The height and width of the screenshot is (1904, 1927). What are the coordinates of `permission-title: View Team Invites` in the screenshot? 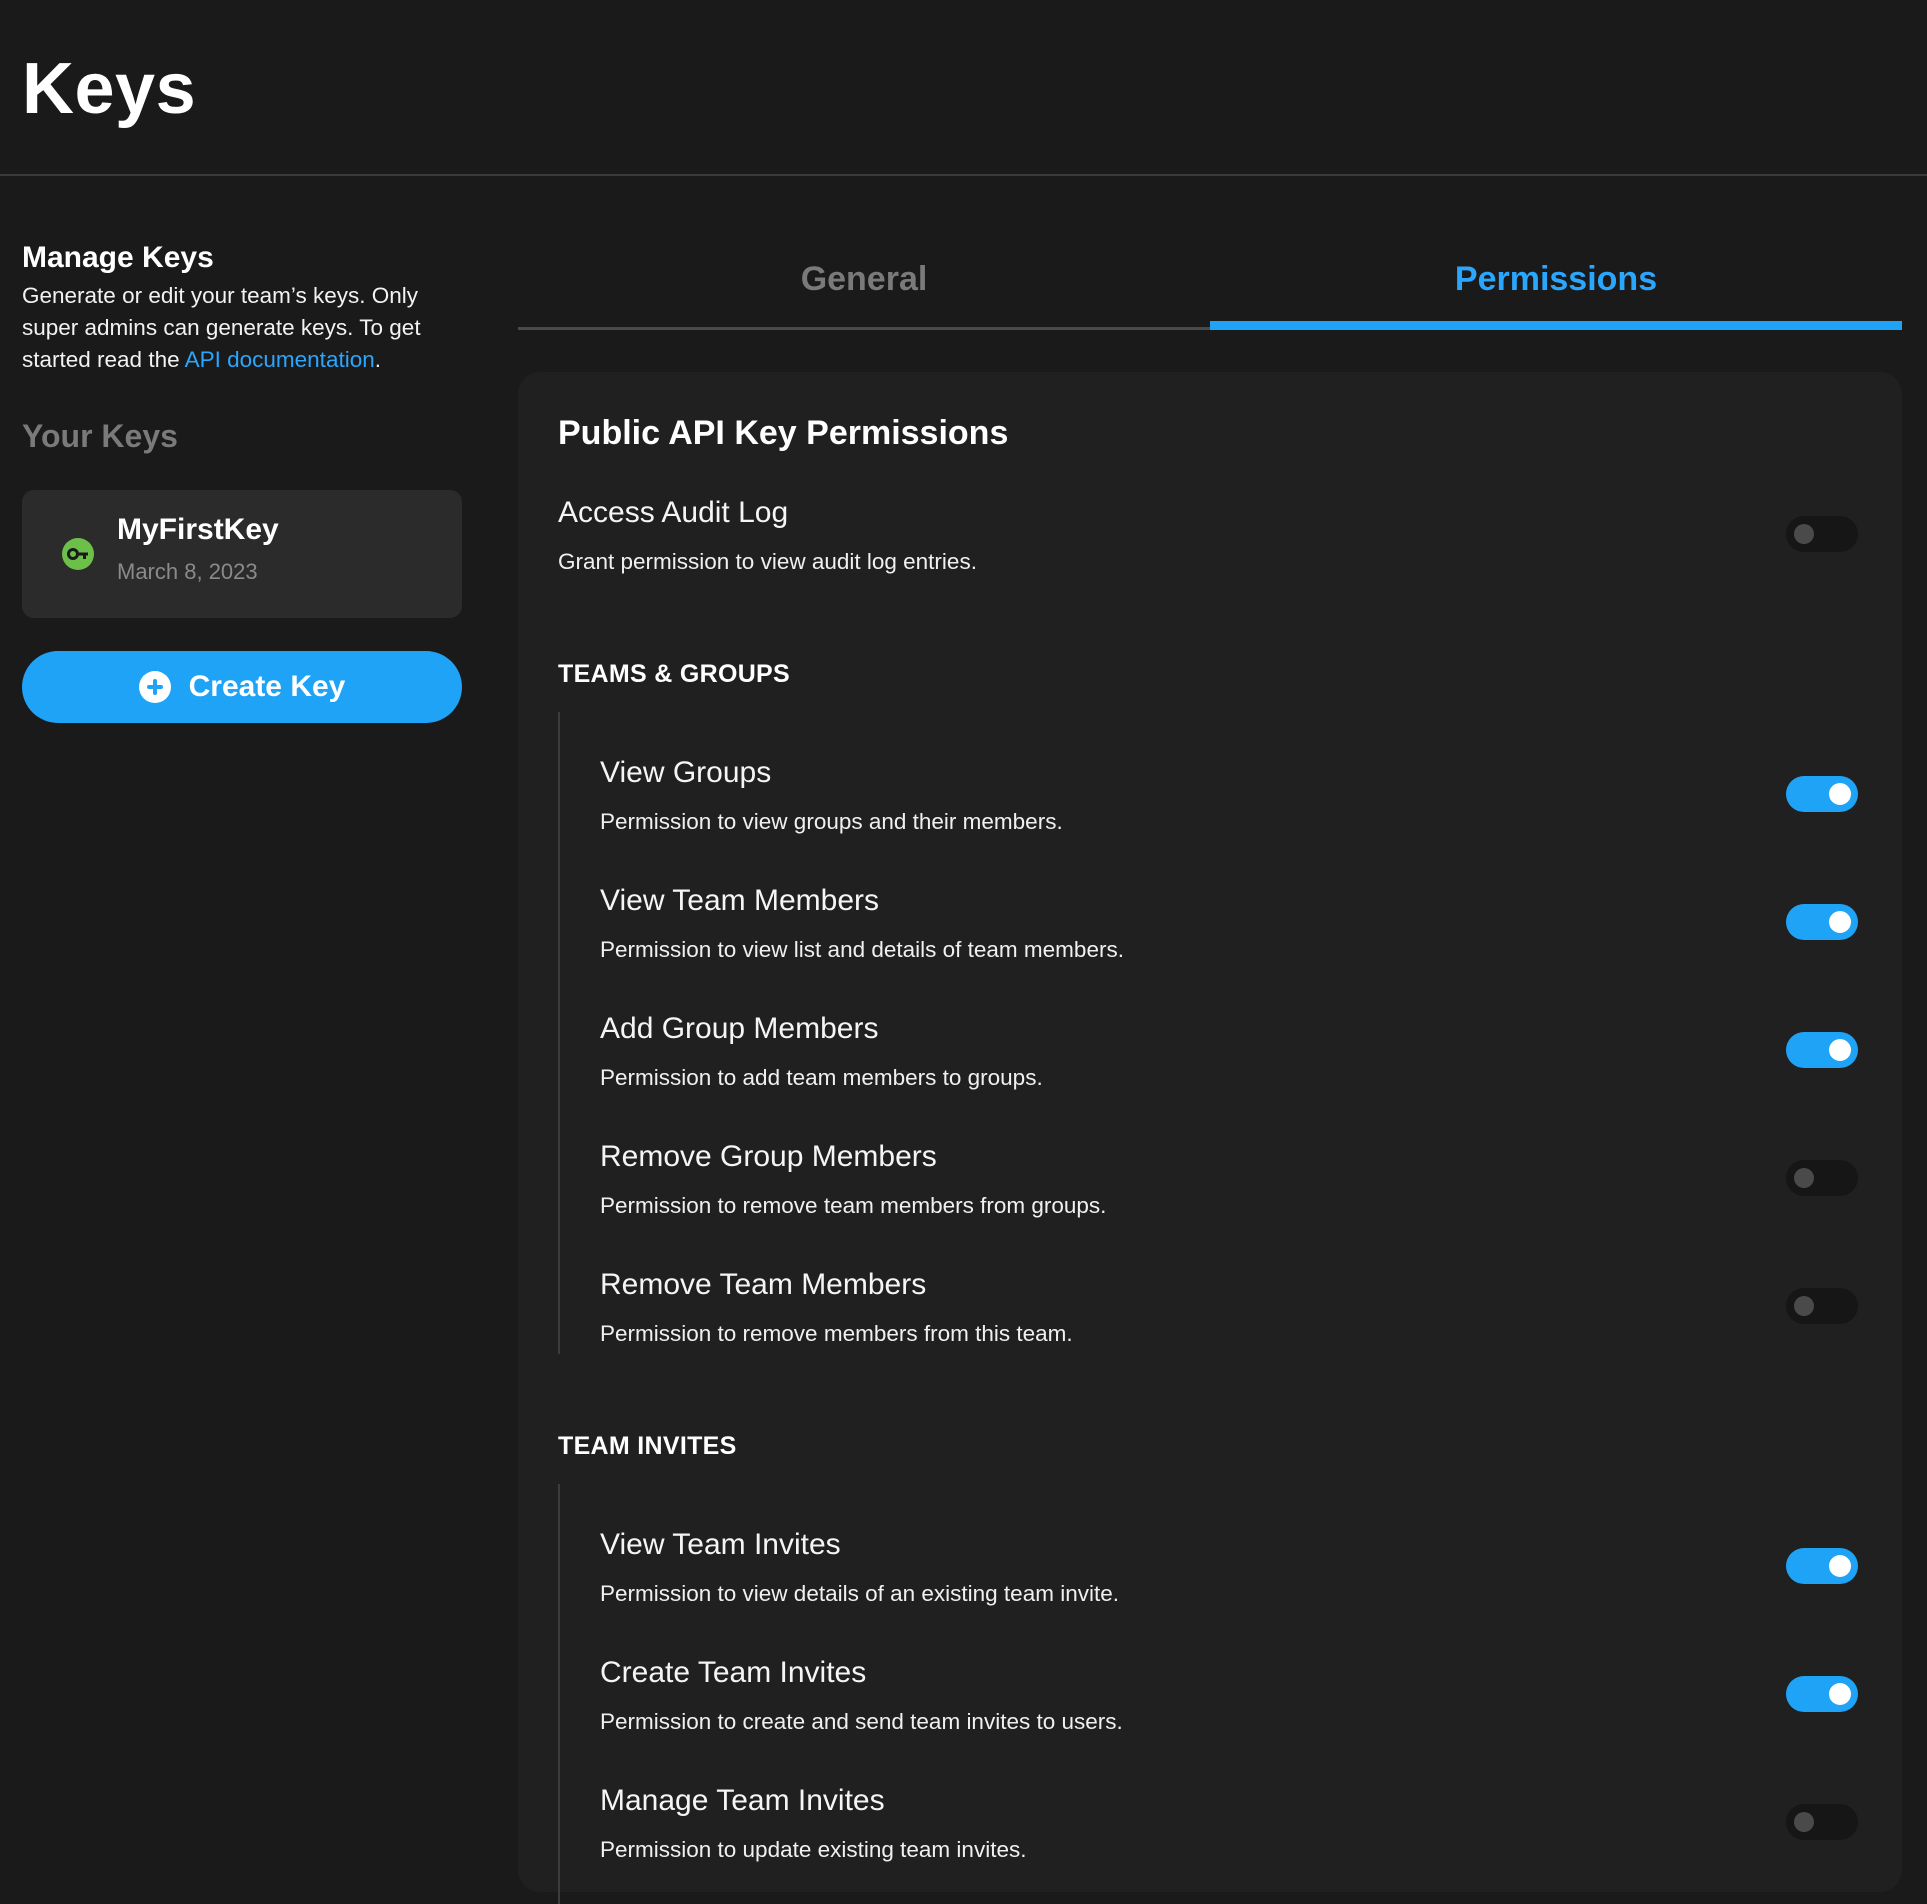 It's located at (720, 1544).